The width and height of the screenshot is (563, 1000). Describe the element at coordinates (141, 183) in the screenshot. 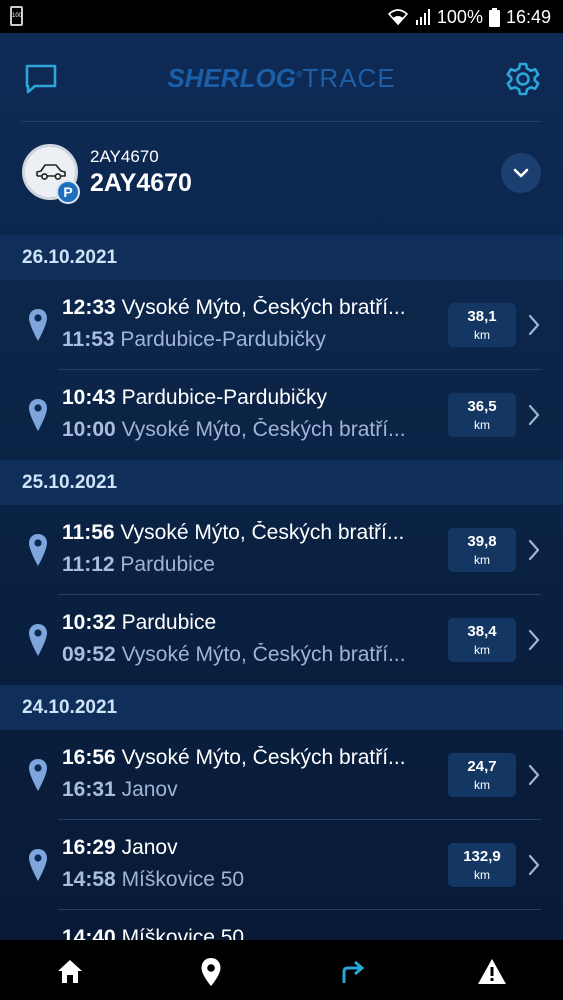

I see `vehicle-plate-title: 2AY4670` at that location.